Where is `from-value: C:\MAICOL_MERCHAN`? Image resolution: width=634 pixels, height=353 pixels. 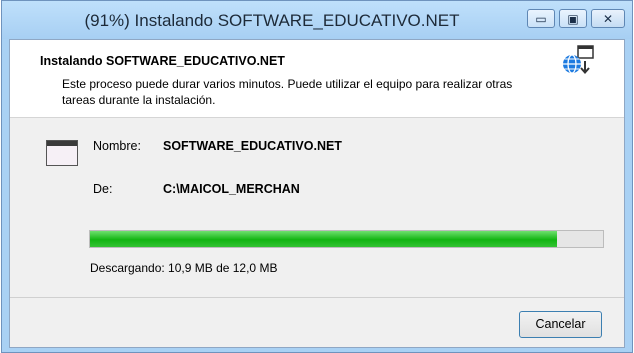
from-value: C:\MAICOL_MERCHAN is located at coordinates (231, 189).